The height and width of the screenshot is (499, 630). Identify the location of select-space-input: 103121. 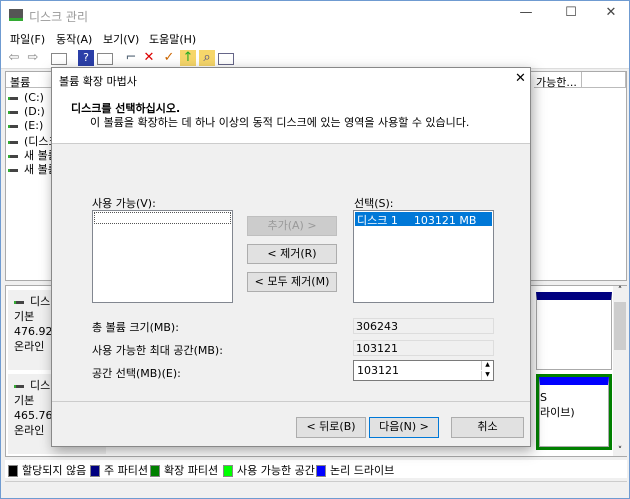
(378, 370).